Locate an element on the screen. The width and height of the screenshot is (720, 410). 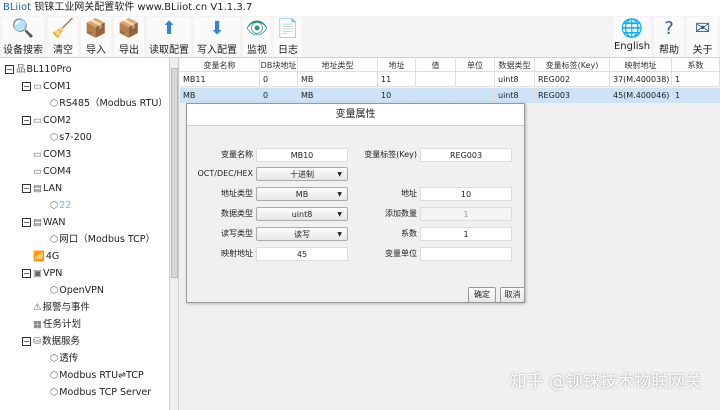
column-header: 变量名称 is located at coordinates (220, 64).